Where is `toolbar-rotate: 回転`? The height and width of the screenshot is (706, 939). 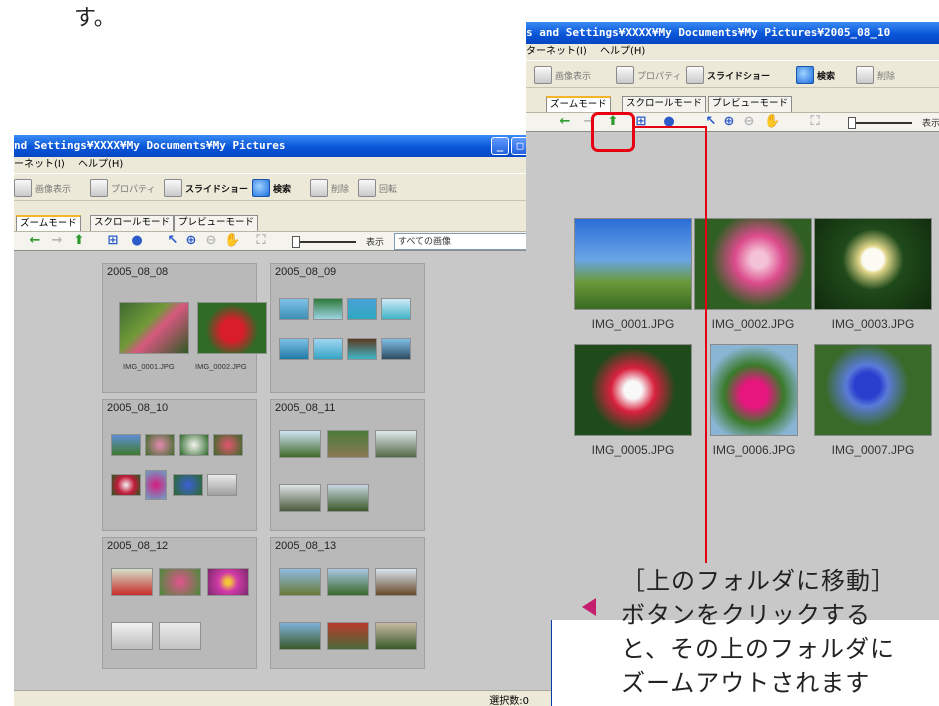
toolbar-rotate: 回転 is located at coordinates (377, 188).